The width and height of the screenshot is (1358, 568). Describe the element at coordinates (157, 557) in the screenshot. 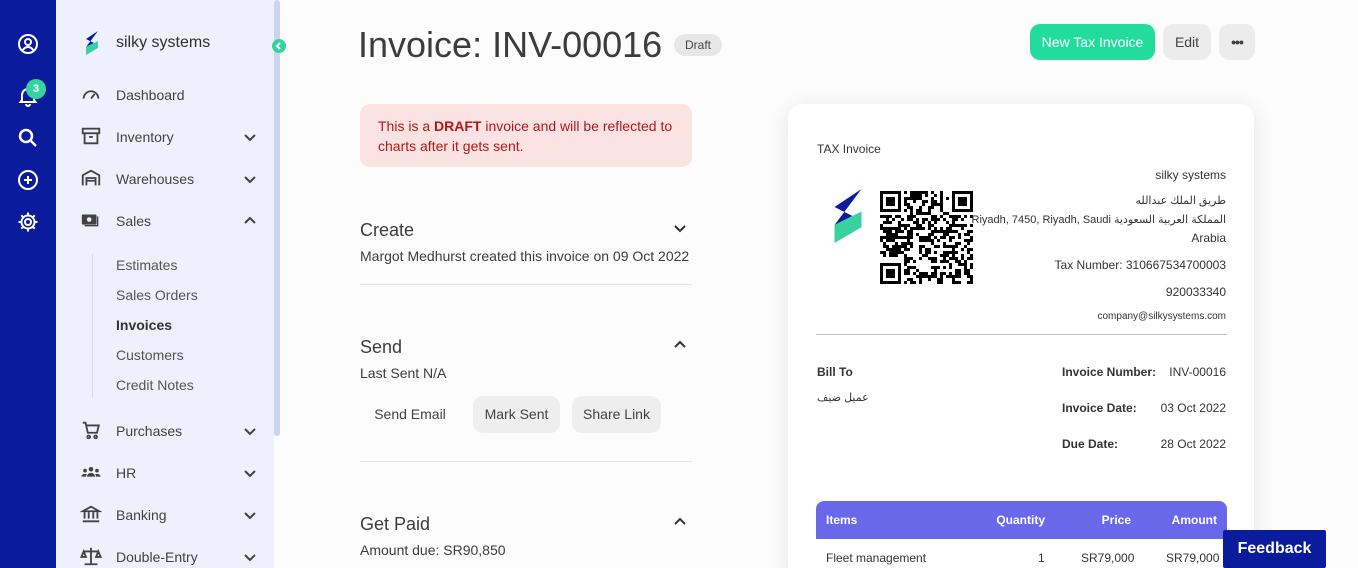

I see `sidebar-item-label: Double-Entry` at that location.